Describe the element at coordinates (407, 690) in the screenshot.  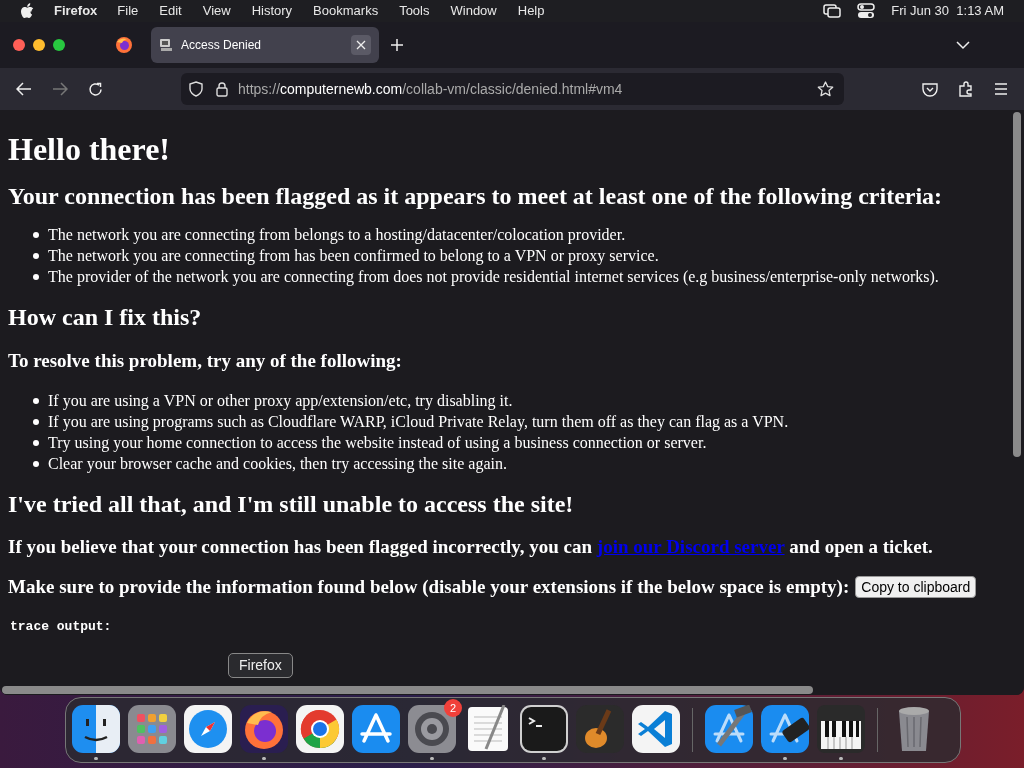
I see `horizontal-scrollbar` at that location.